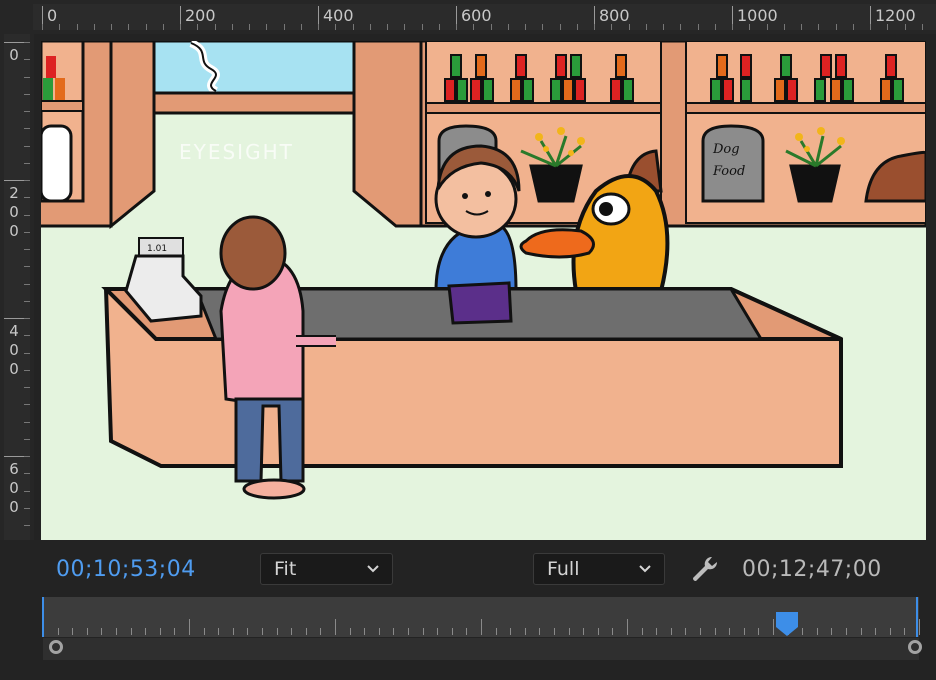  What do you see at coordinates (563, 569) in the screenshot?
I see `playback-resolution-value: Full` at bounding box center [563, 569].